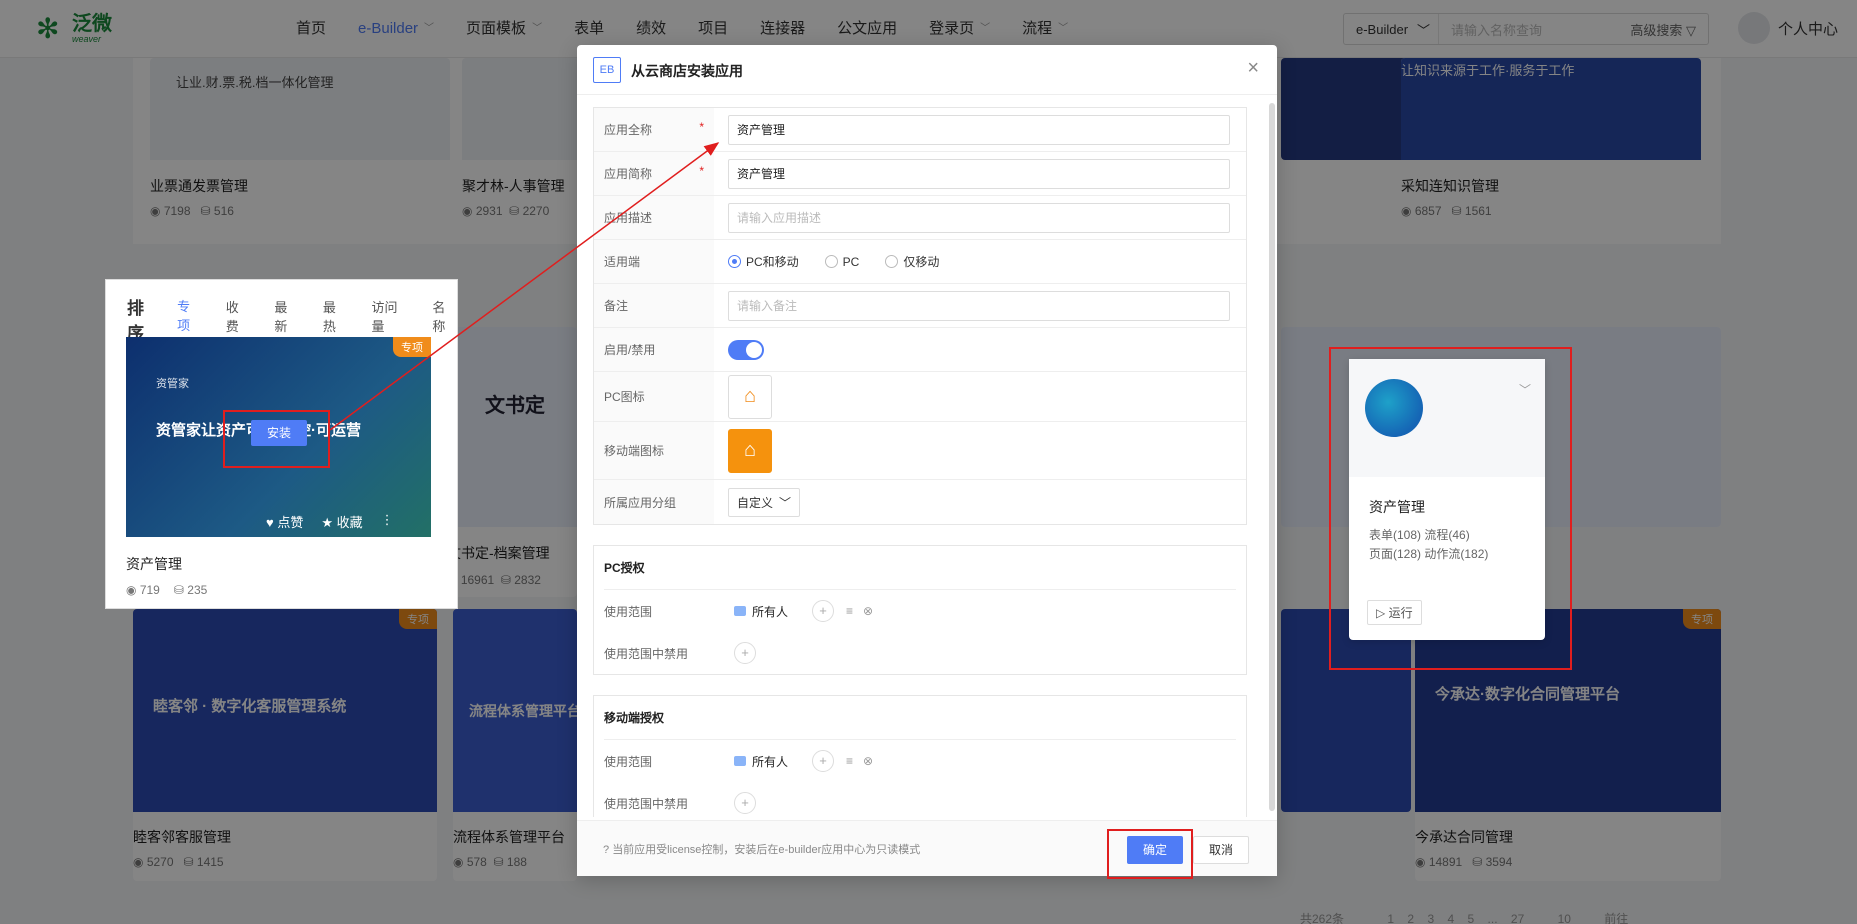  I want to click on annotation-arrow, so click(524, 286).